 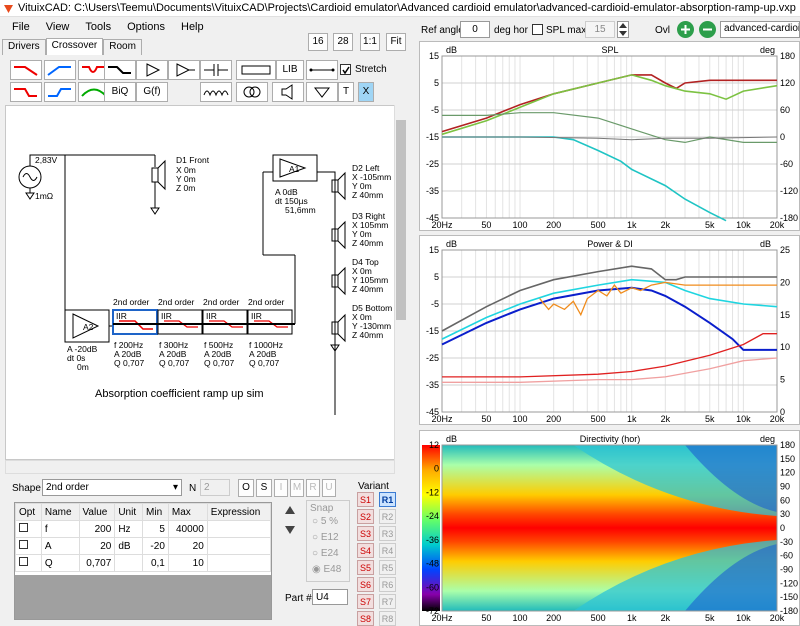 I want to click on table-row: f 200 Hz 5 40000, so click(x=143, y=529).